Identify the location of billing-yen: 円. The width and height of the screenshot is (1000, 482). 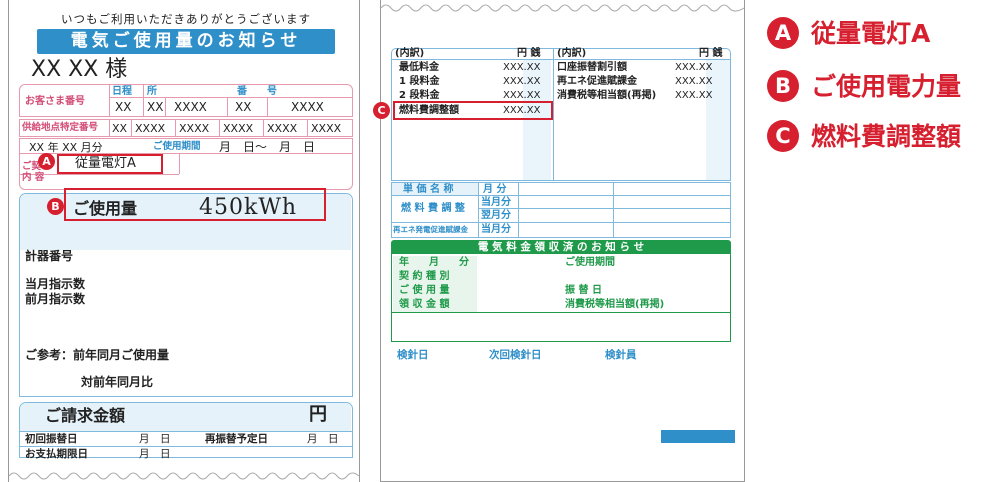
(318, 414).